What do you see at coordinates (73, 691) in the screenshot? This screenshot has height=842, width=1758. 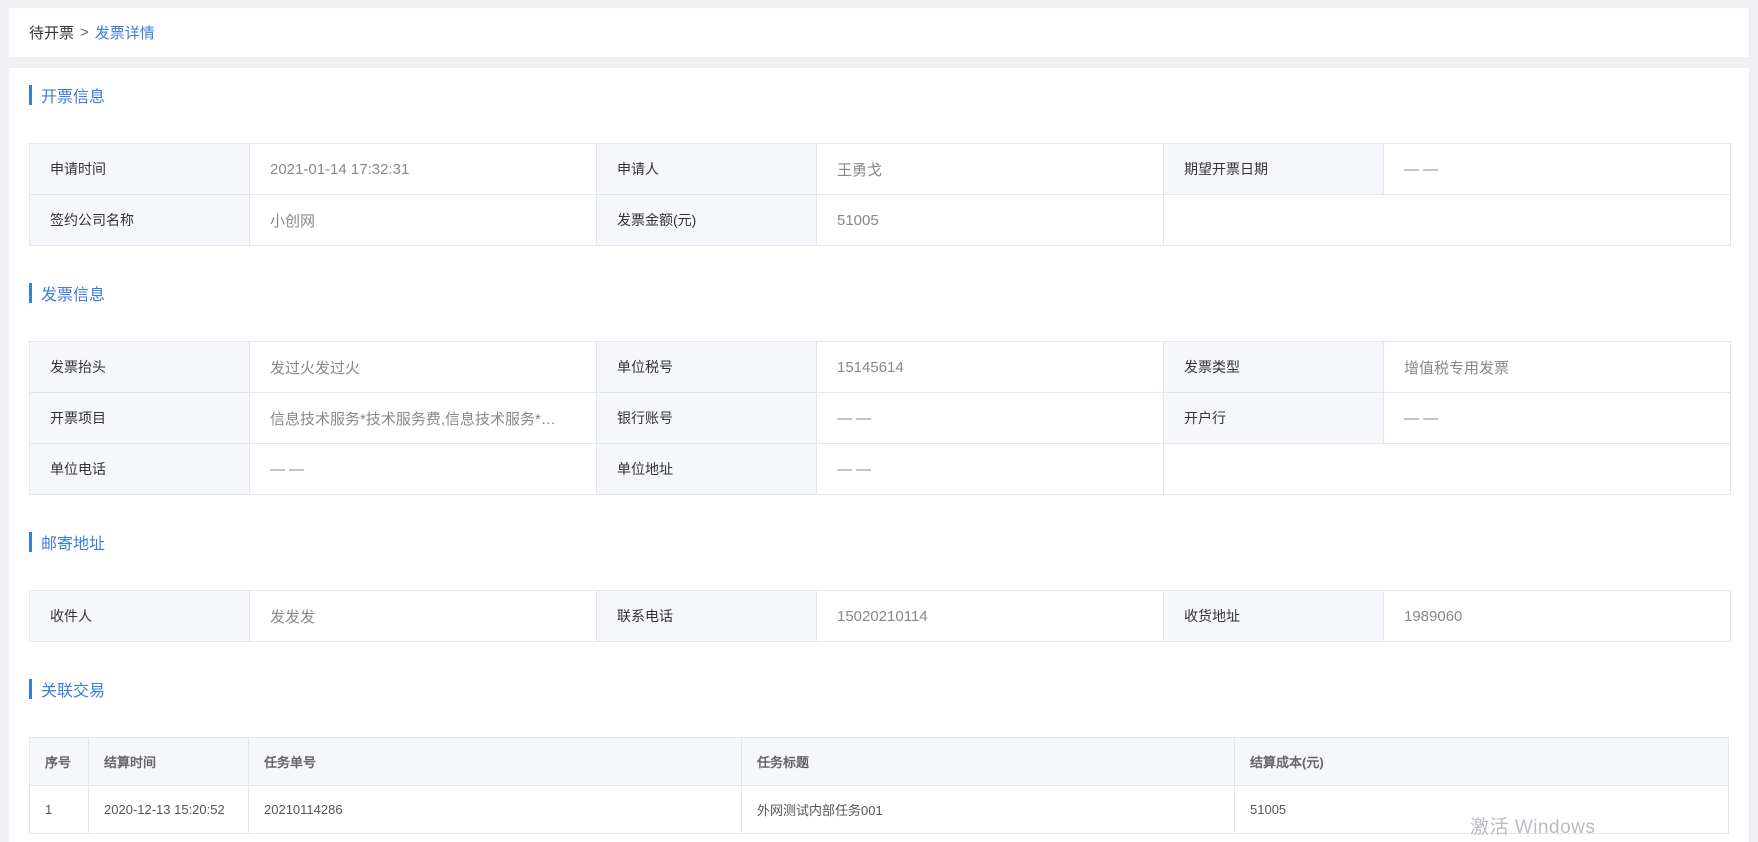 I see `section-title: 关联交易` at bounding box center [73, 691].